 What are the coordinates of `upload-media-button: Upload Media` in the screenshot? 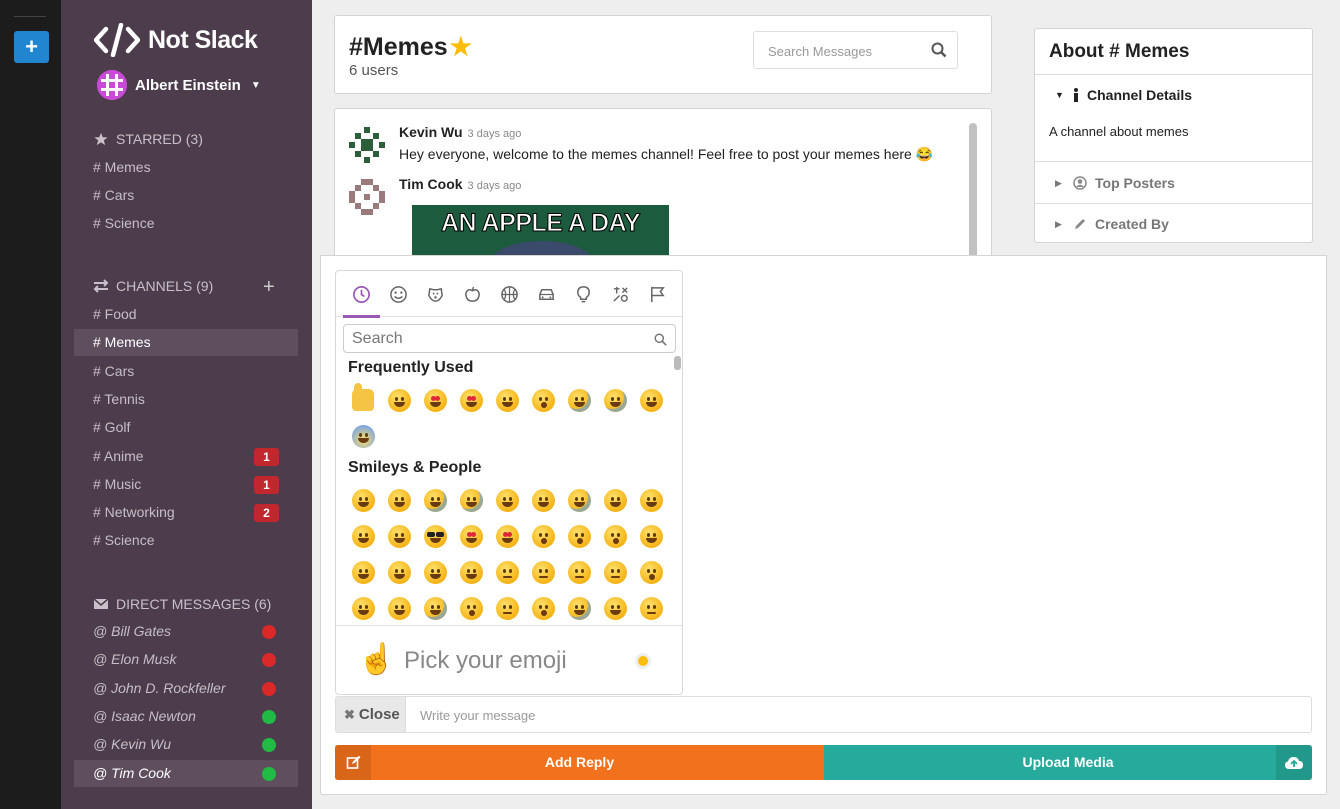 It's located at (1068, 762).